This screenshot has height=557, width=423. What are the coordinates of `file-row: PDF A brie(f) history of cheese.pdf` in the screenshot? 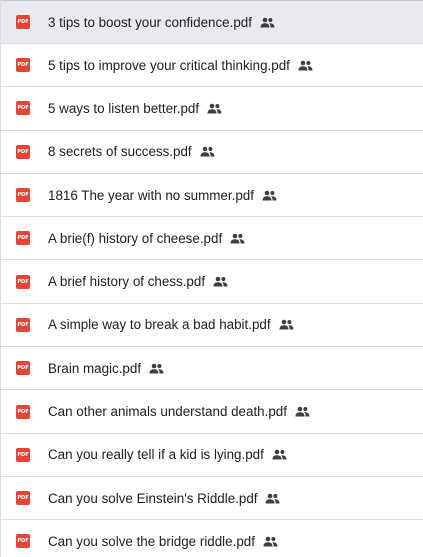 It's located at (212, 239).